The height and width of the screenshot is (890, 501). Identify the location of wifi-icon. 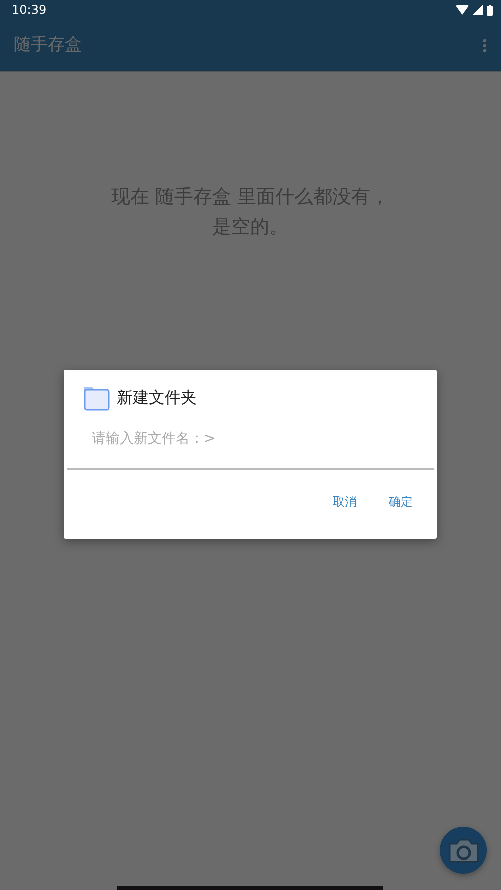
(462, 10).